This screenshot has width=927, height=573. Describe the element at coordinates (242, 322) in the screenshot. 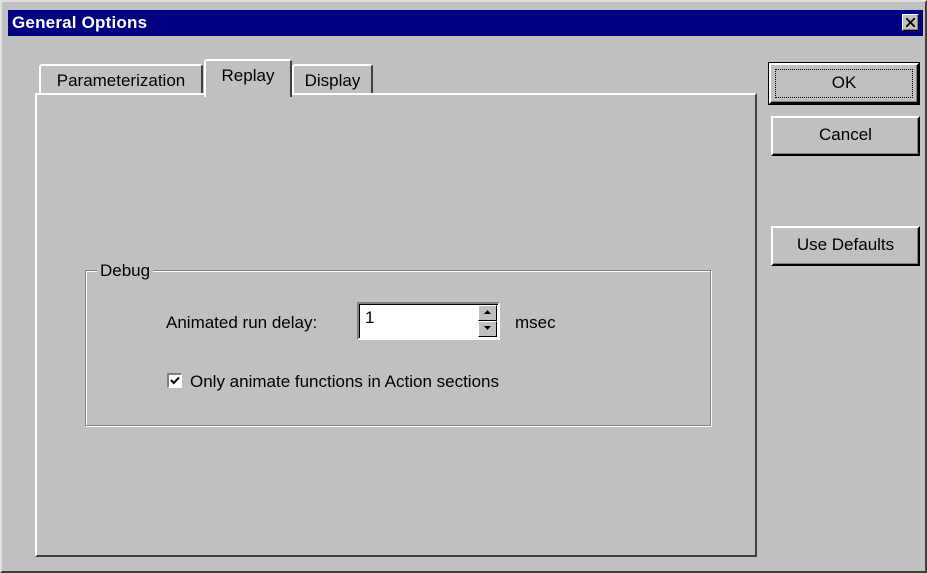

I see `animated-run-delay-label: Animated run delay:` at that location.